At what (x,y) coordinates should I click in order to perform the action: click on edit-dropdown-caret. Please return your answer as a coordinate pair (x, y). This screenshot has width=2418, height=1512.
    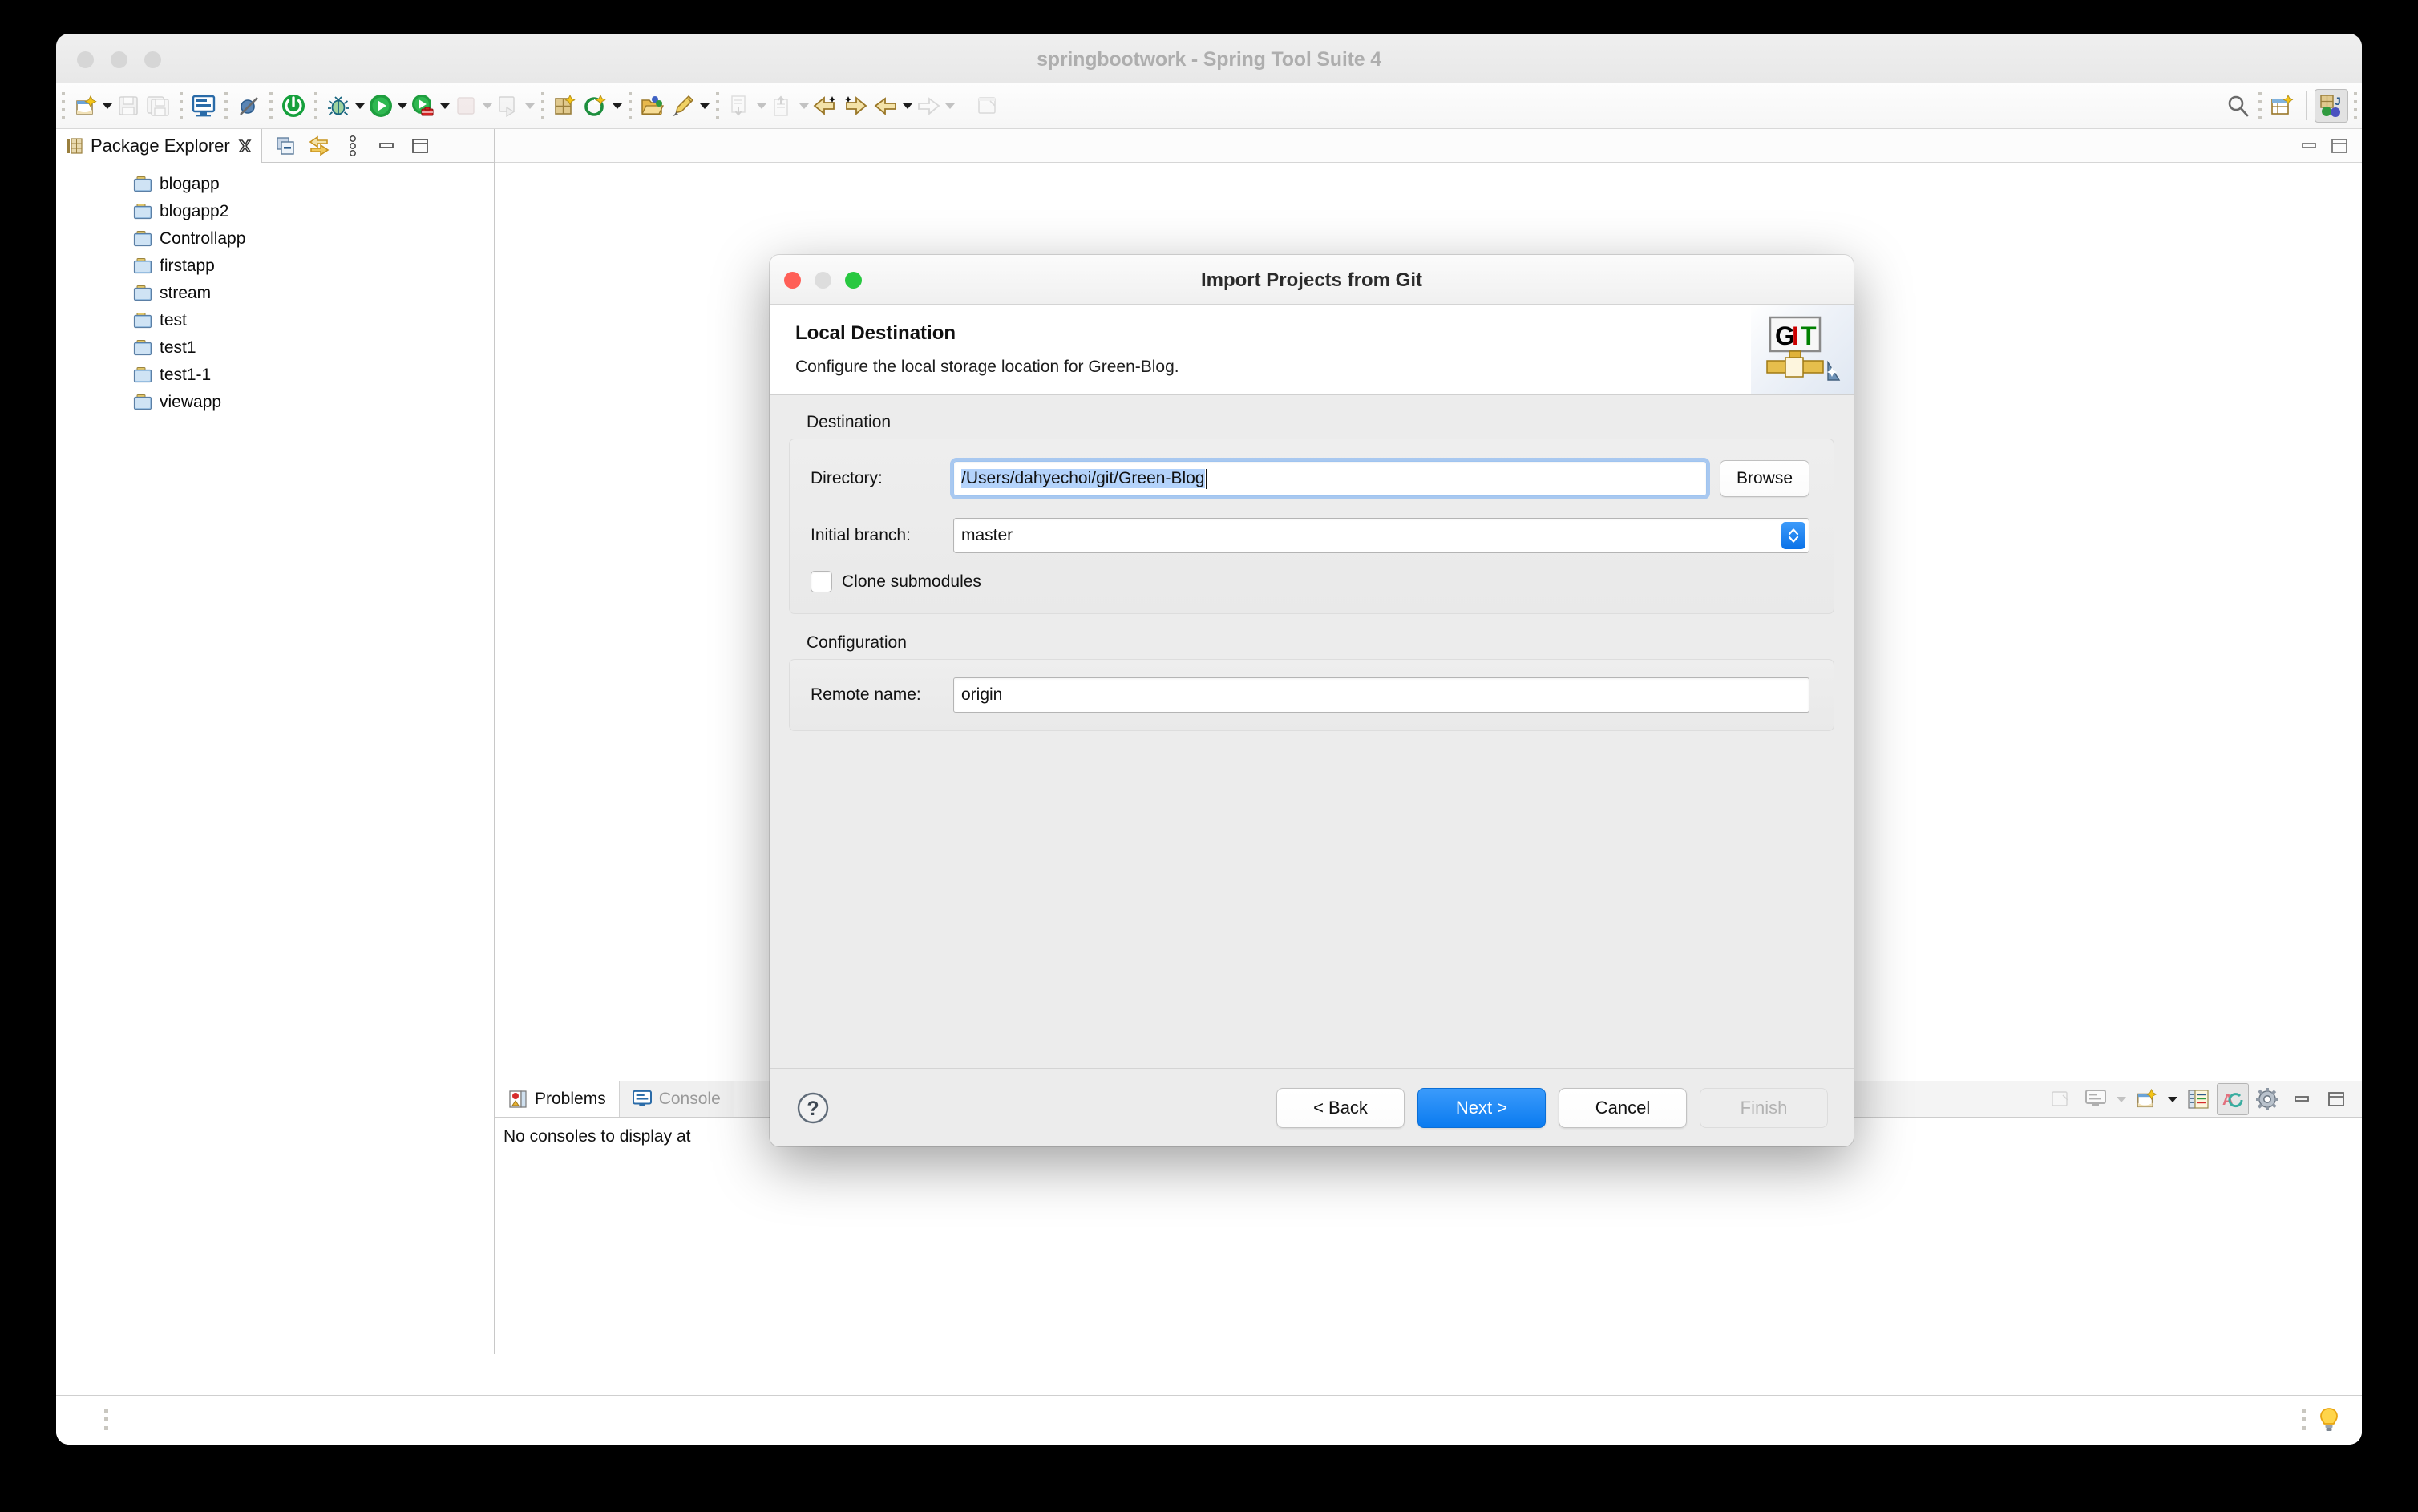
    Looking at the image, I should click on (704, 105).